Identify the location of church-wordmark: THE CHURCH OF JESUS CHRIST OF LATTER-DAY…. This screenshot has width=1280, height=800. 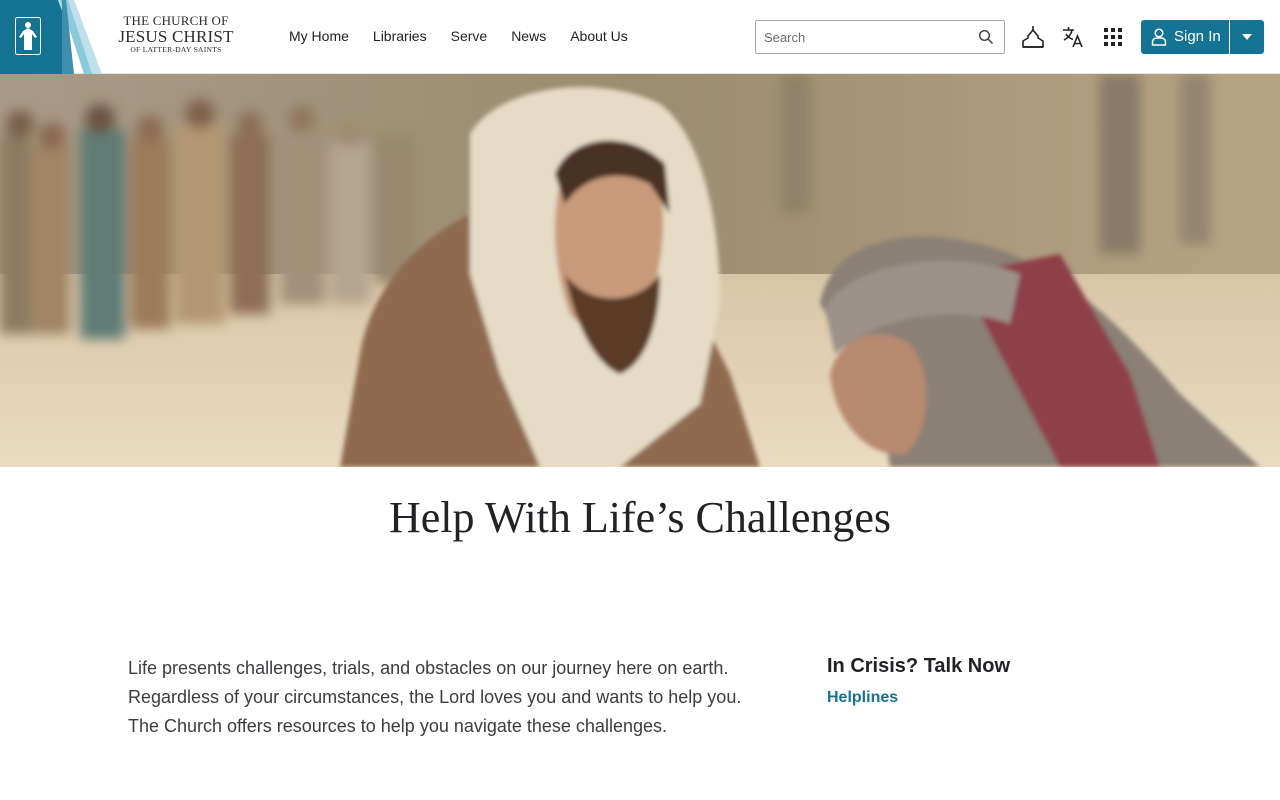
(176, 34).